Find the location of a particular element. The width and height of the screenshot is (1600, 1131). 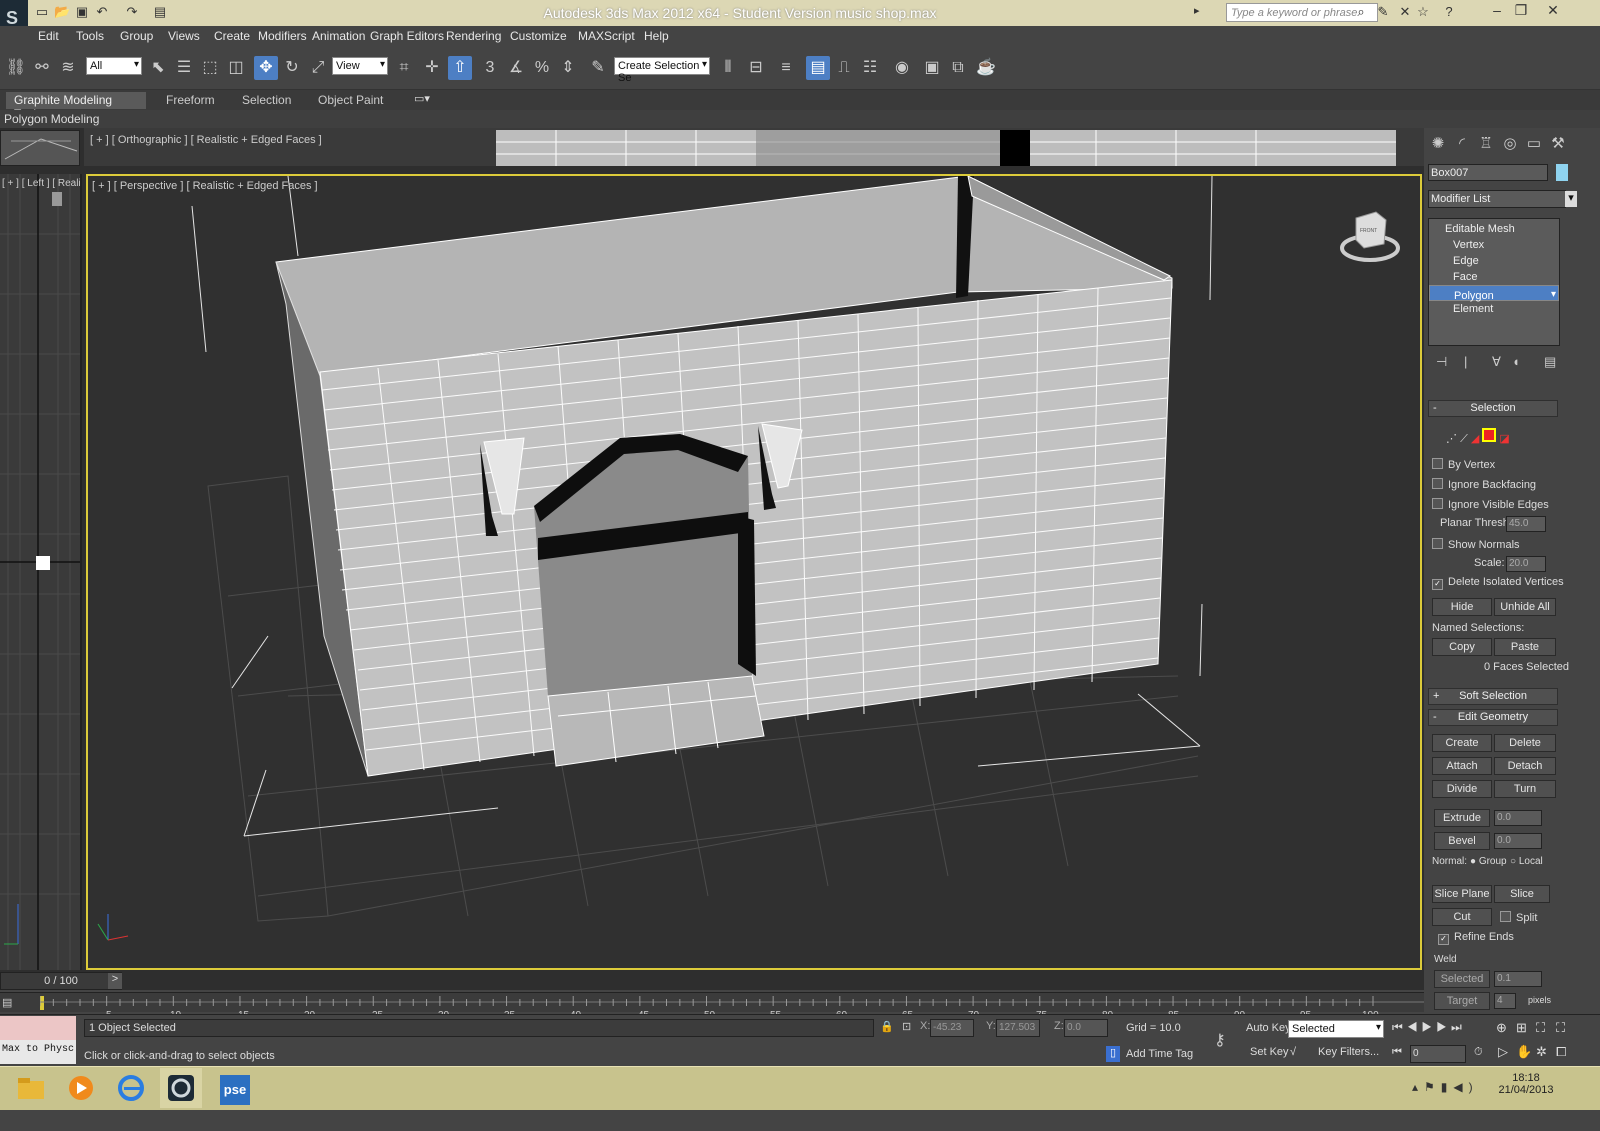

normal-group-radio: ● Group is located at coordinates (1488, 861).